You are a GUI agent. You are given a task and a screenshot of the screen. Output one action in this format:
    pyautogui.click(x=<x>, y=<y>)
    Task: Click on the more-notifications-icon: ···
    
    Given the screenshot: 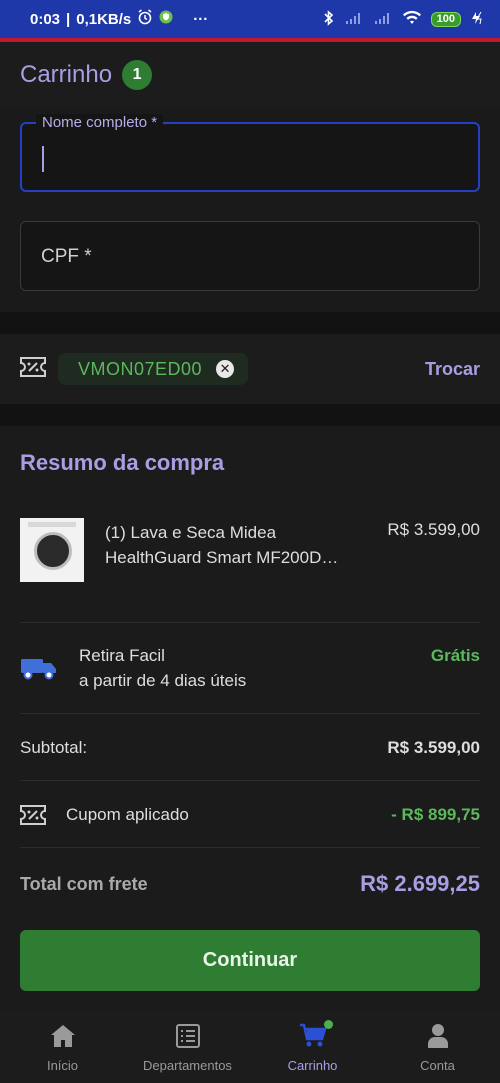 What is the action you would take?
    pyautogui.click(x=201, y=19)
    